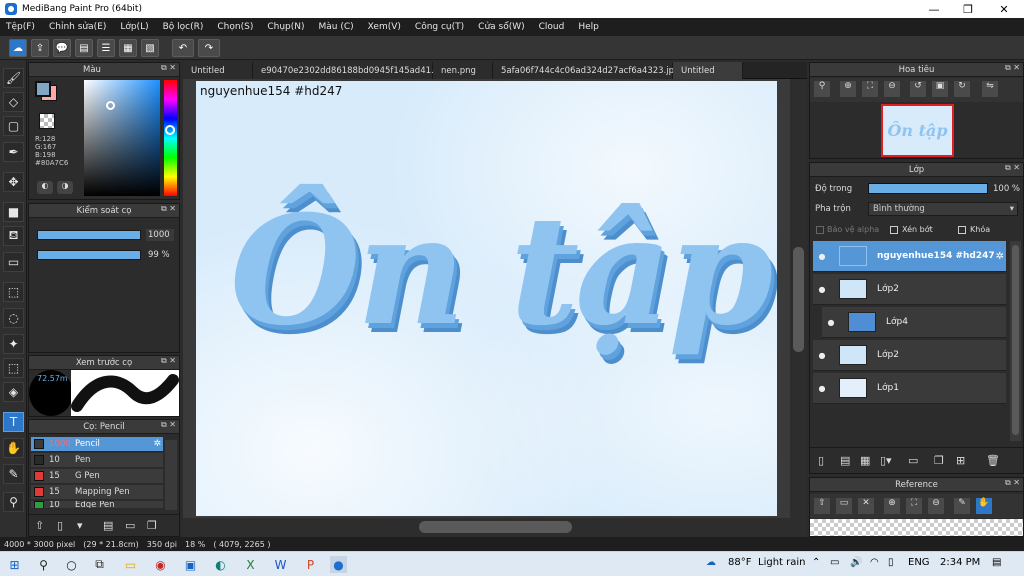 The height and width of the screenshot is (576, 1024). What do you see at coordinates (13, 212) in the screenshot?
I see `fill-rect-tool-icon: ■` at bounding box center [13, 212].